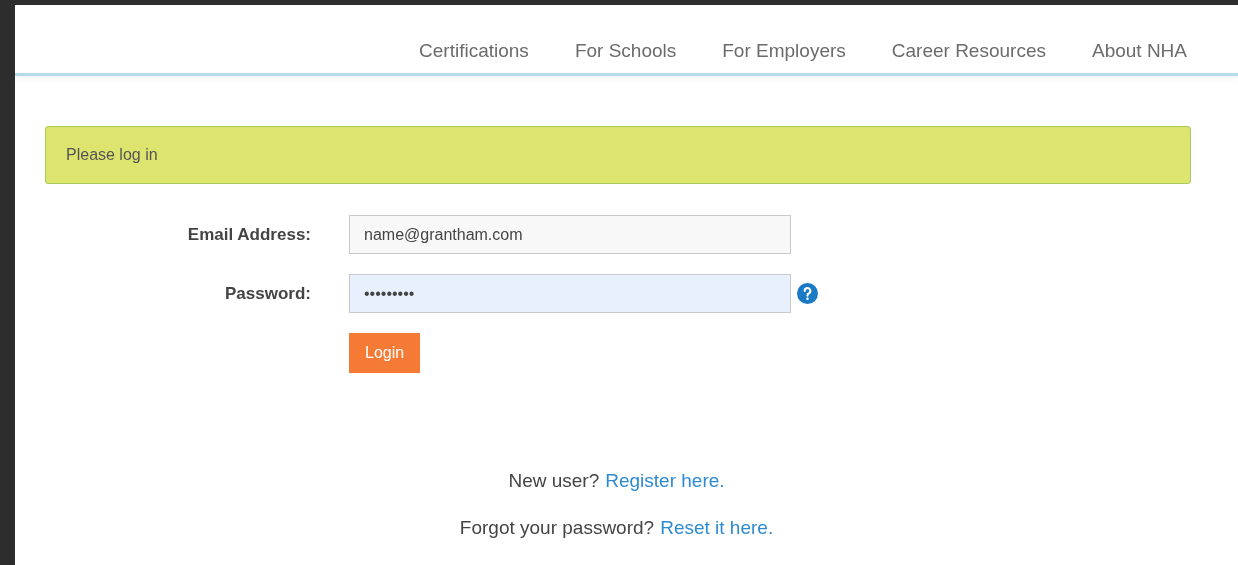  I want to click on nav-link: About NHA, so click(1139, 50).